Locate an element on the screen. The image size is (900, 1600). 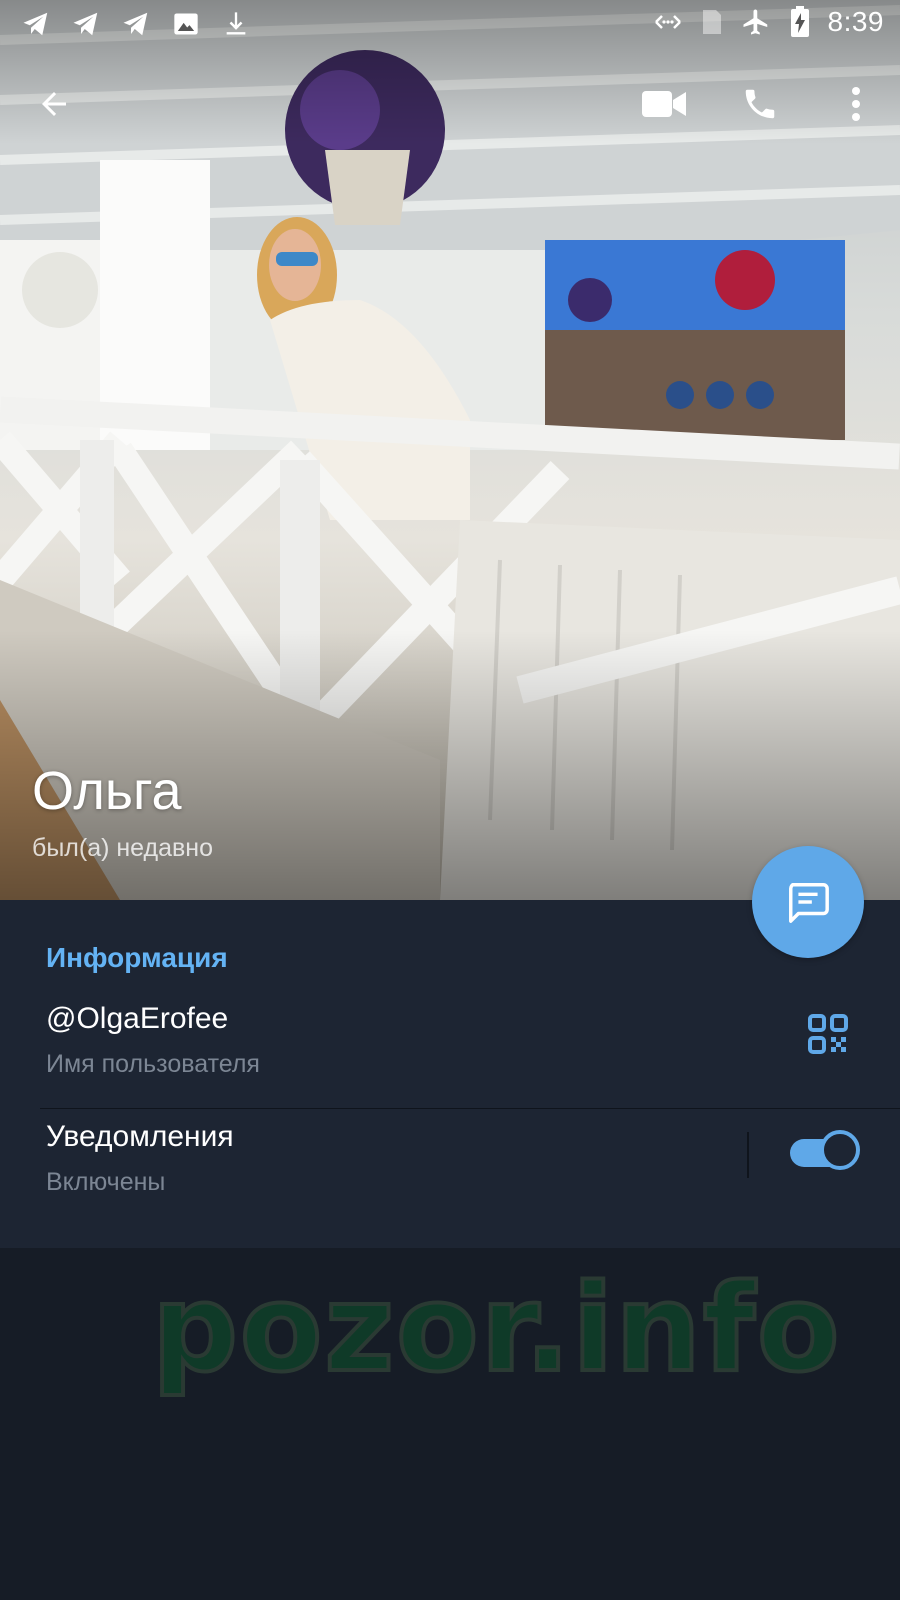
clock: 8:39 is located at coordinates (855, 21).